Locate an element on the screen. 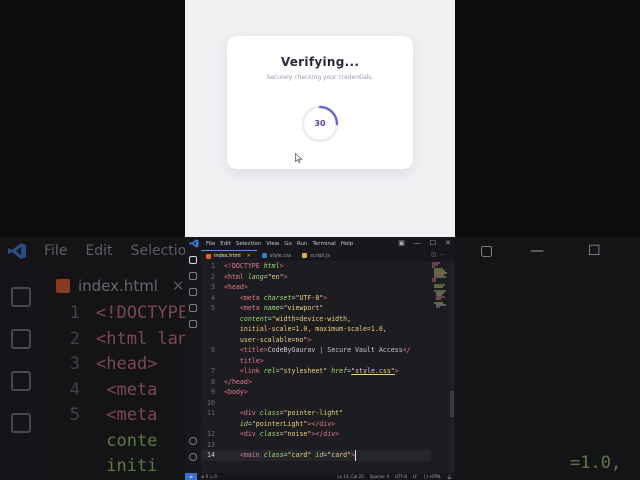 The width and height of the screenshot is (640, 480). problems-count: ⊗ 0 ⚠ 0 is located at coordinates (209, 476).